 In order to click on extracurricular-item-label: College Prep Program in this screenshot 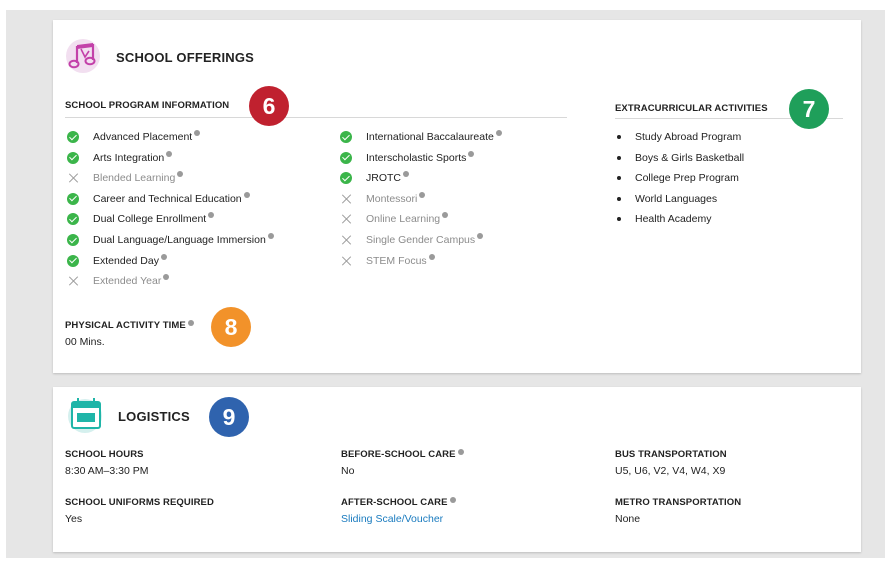, I will do `click(687, 178)`.